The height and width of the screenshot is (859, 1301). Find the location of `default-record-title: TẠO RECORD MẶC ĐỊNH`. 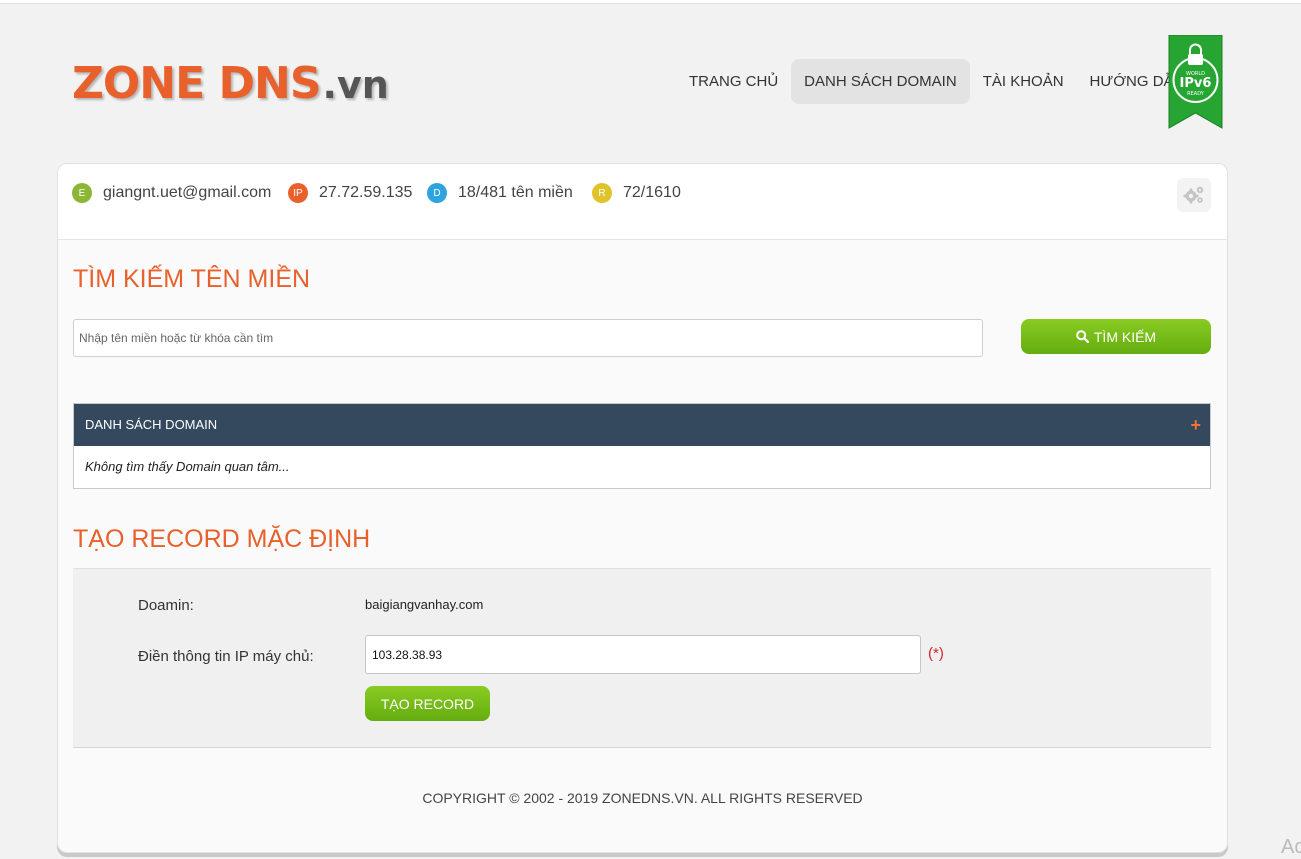

default-record-title: TẠO RECORD MẶC ĐỊNH is located at coordinates (222, 539).